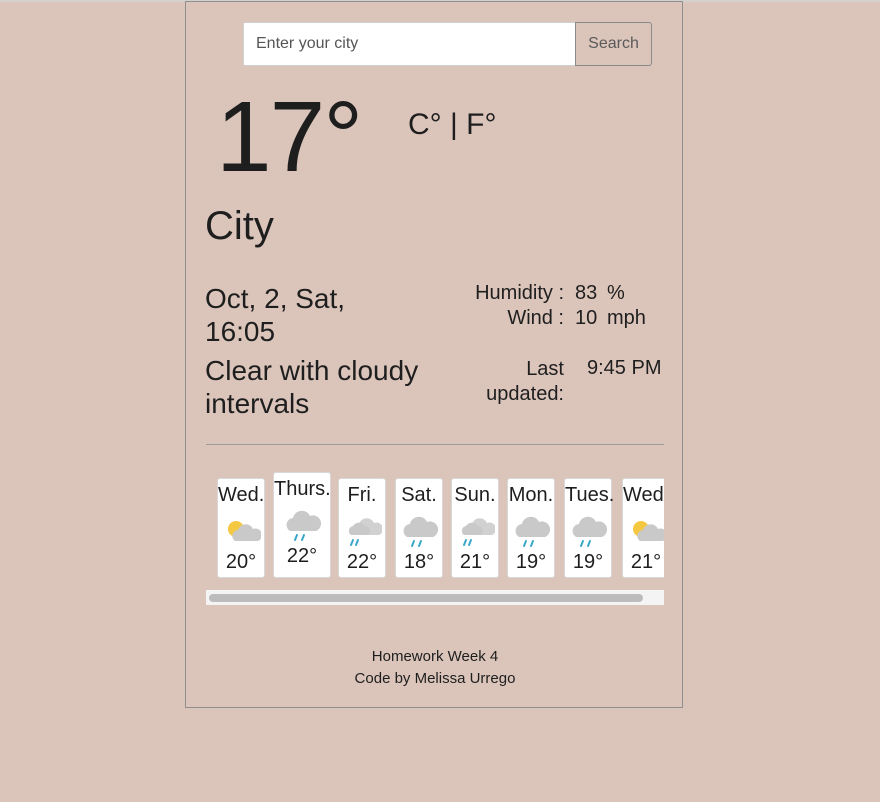 The width and height of the screenshot is (880, 802). I want to click on forecast-day-name: Sat., so click(419, 495).